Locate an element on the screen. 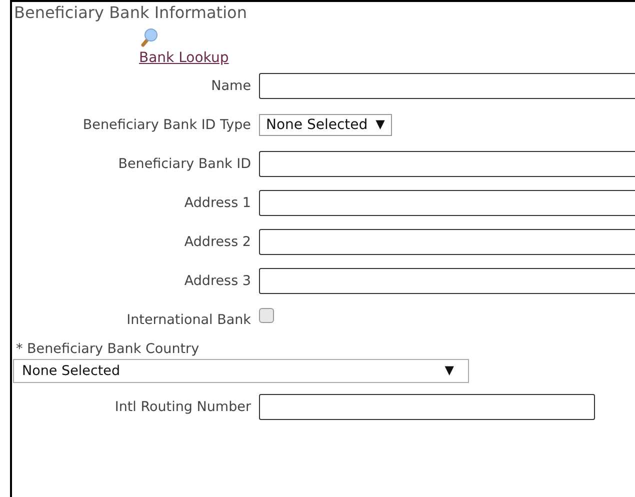 The height and width of the screenshot is (497, 635). field-label: Address 3 is located at coordinates (217, 280).